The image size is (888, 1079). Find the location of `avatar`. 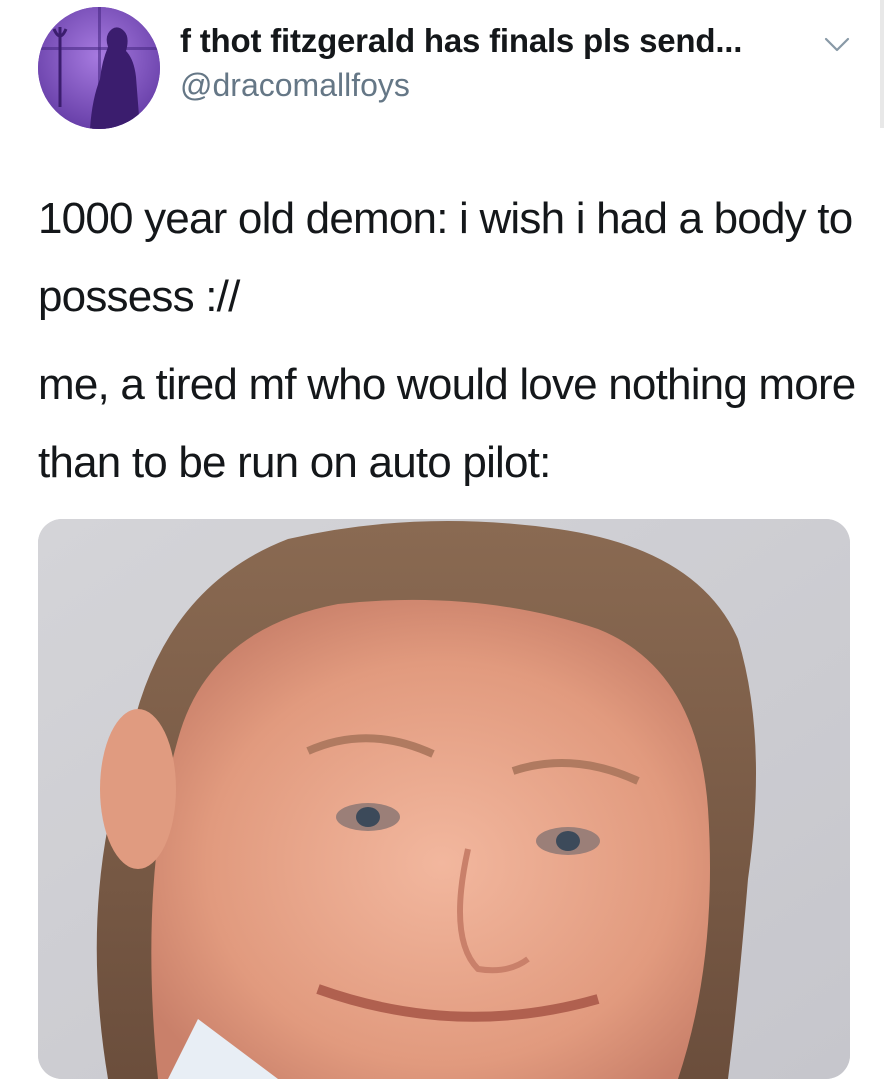

avatar is located at coordinates (99, 68).